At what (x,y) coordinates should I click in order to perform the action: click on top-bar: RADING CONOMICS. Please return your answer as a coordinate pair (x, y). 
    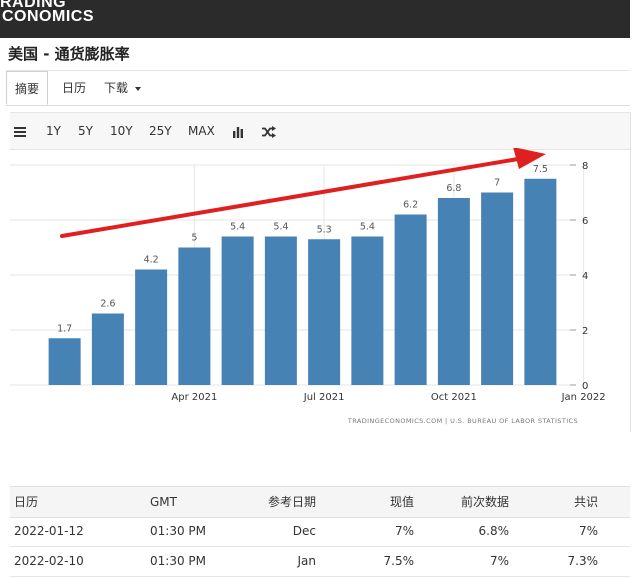
    Looking at the image, I should click on (315, 19).